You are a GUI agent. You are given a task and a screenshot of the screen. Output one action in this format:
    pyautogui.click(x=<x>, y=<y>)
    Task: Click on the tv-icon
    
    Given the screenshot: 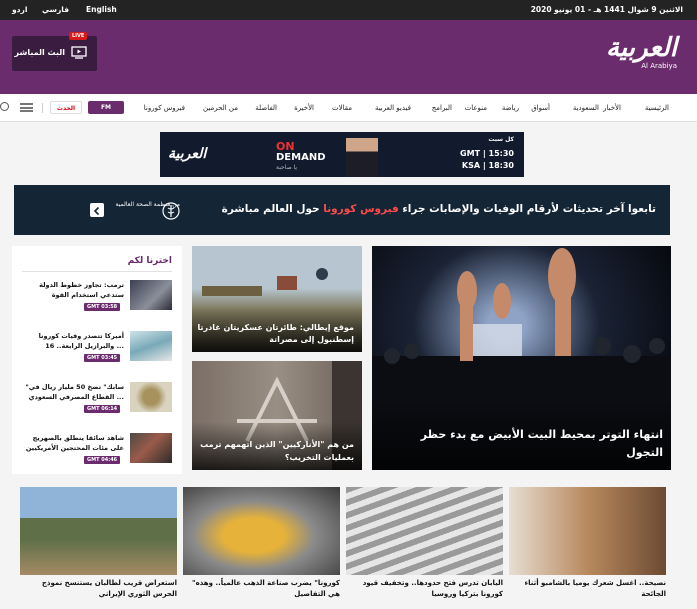 What is the action you would take?
    pyautogui.click(x=79, y=52)
    